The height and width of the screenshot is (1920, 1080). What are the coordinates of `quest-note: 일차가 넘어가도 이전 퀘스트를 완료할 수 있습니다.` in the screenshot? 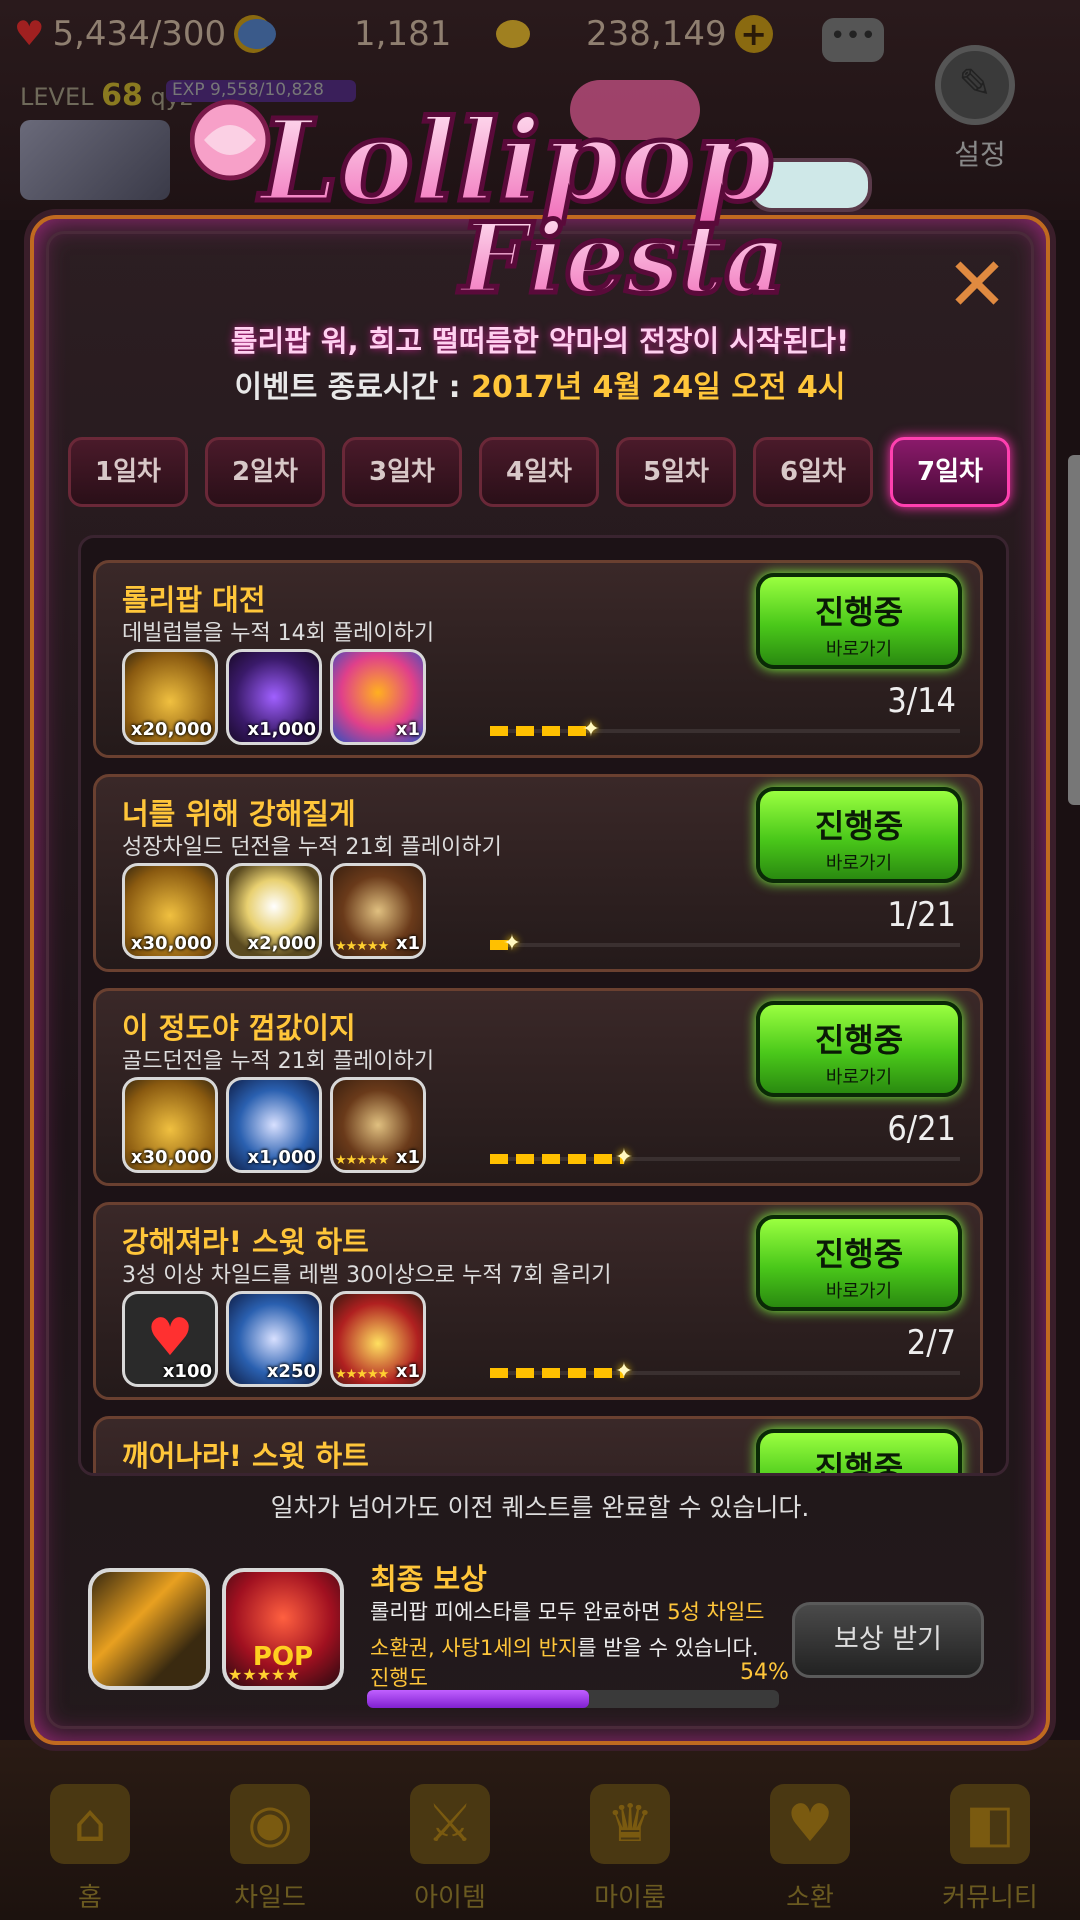 It's located at (540, 1507).